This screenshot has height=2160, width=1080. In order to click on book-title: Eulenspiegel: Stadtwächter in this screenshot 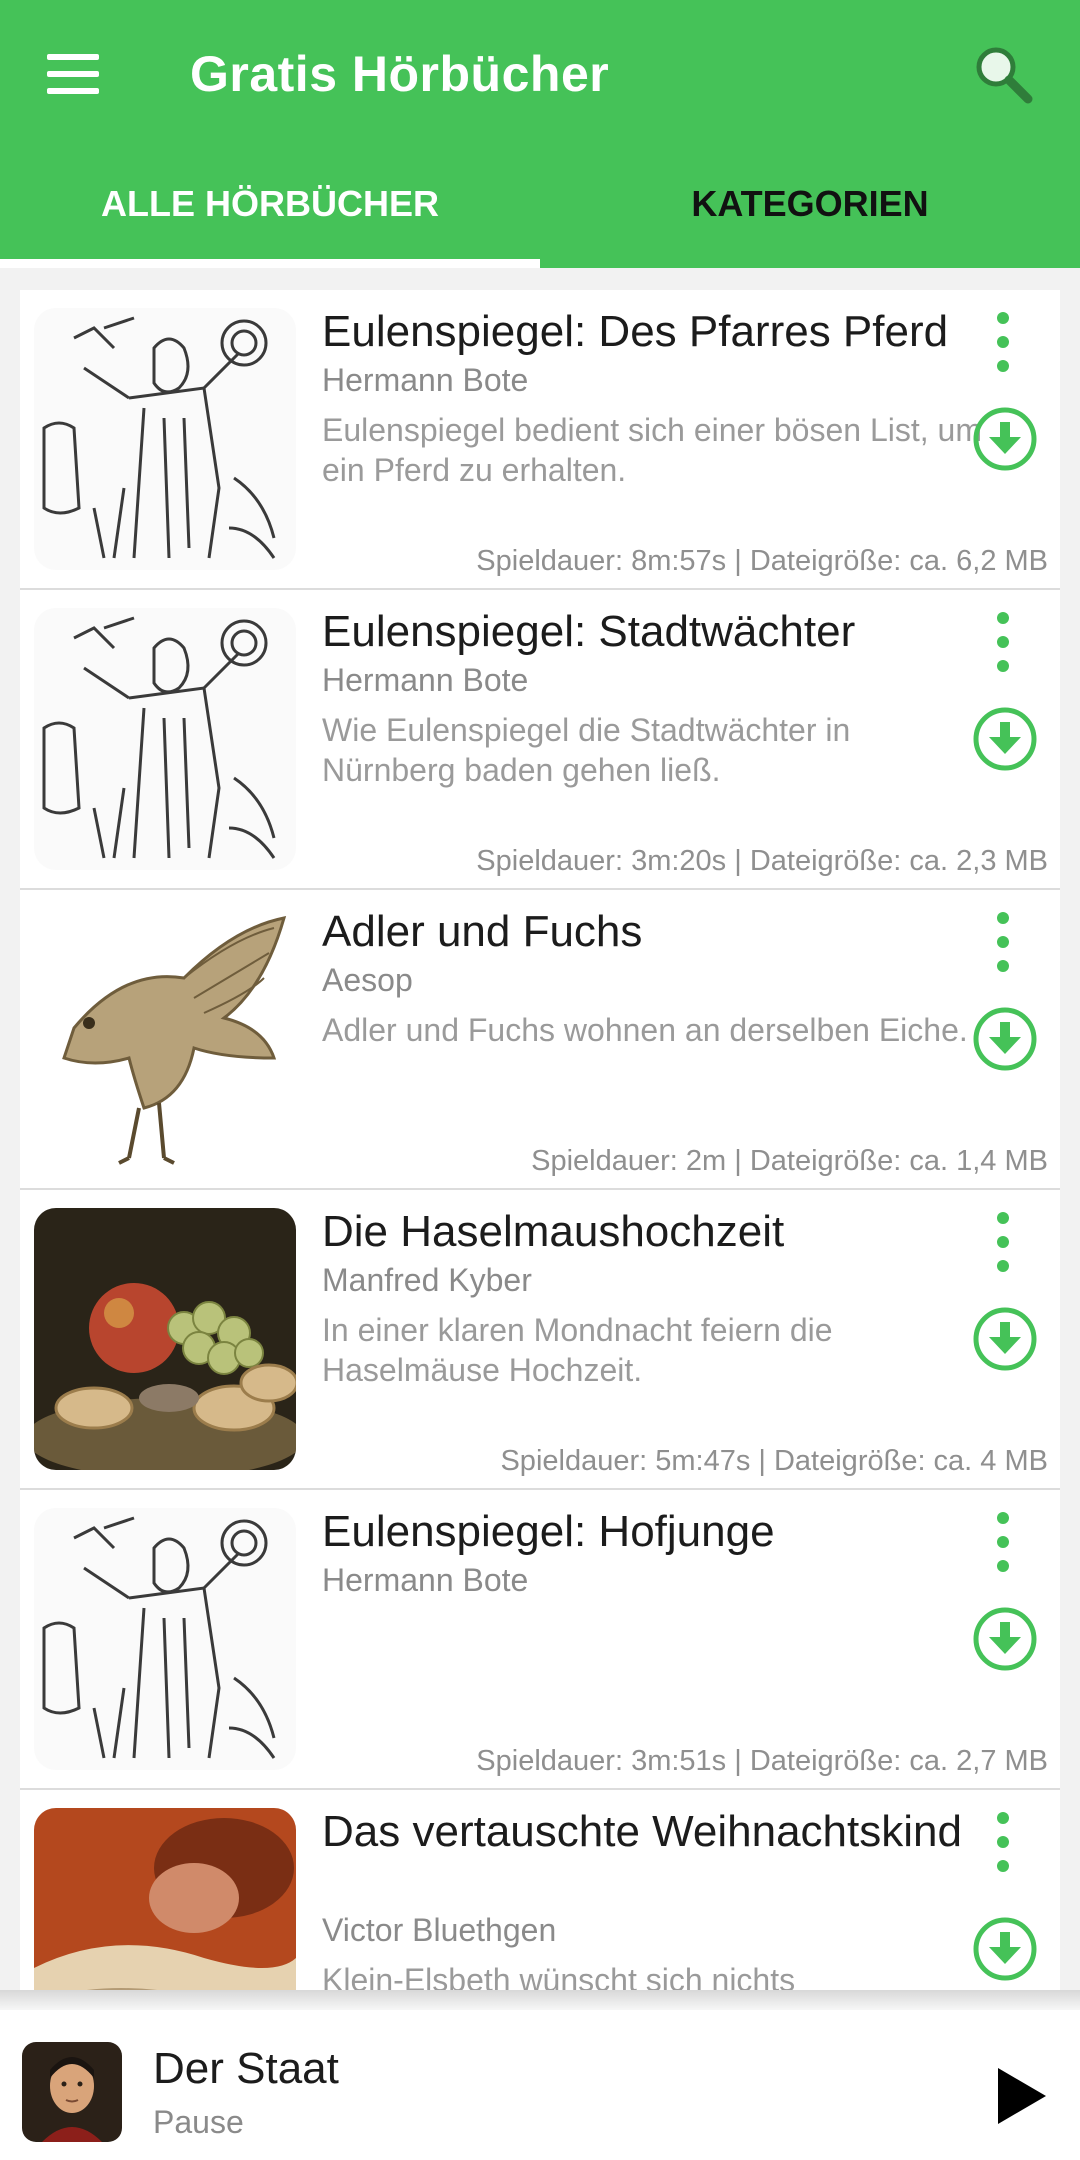, I will do `click(657, 632)`.